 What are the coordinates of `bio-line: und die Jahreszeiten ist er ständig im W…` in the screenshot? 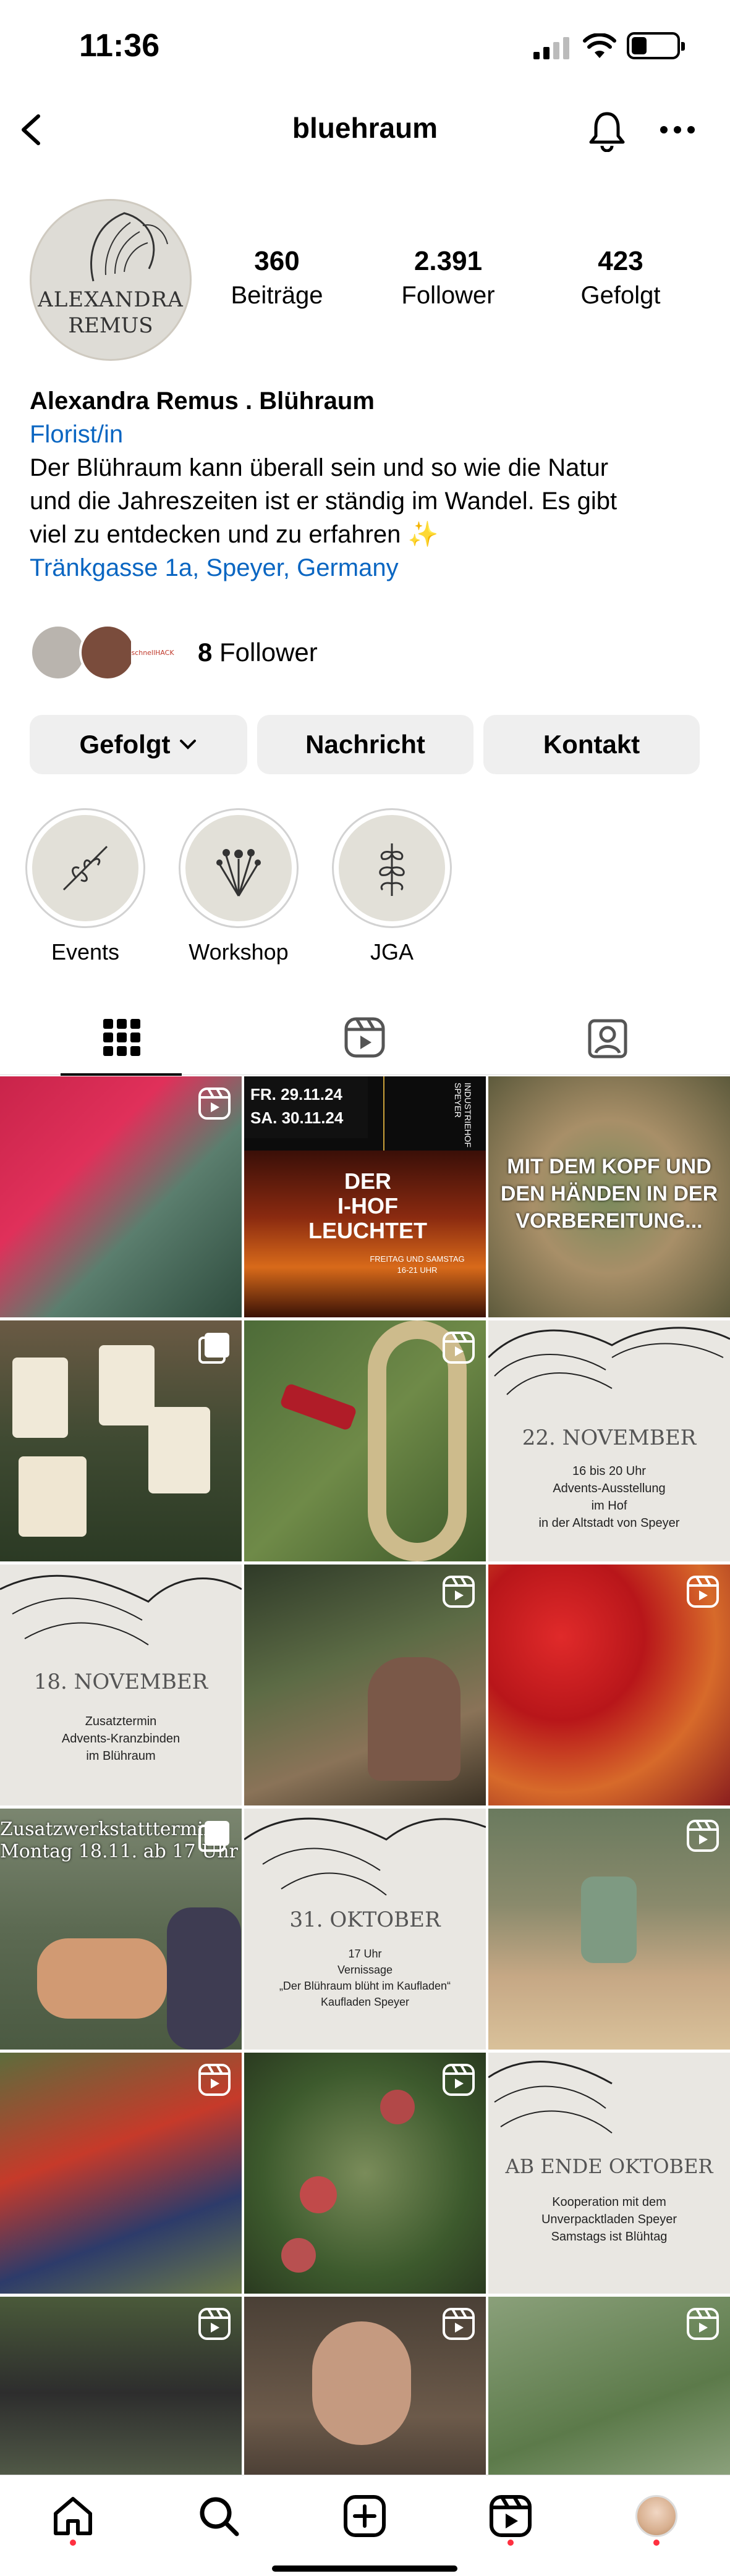 It's located at (324, 501).